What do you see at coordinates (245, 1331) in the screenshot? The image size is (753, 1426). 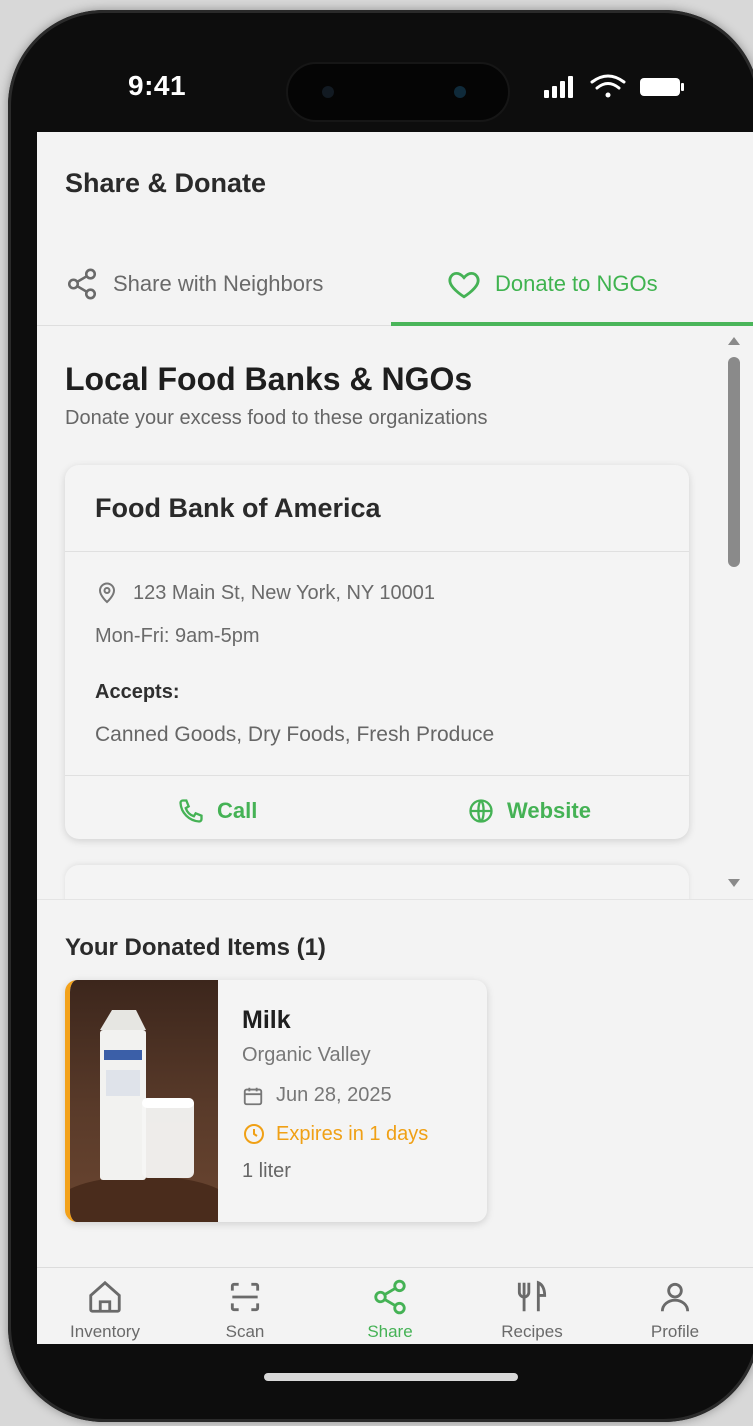 I see `nav-label: Scan` at bounding box center [245, 1331].